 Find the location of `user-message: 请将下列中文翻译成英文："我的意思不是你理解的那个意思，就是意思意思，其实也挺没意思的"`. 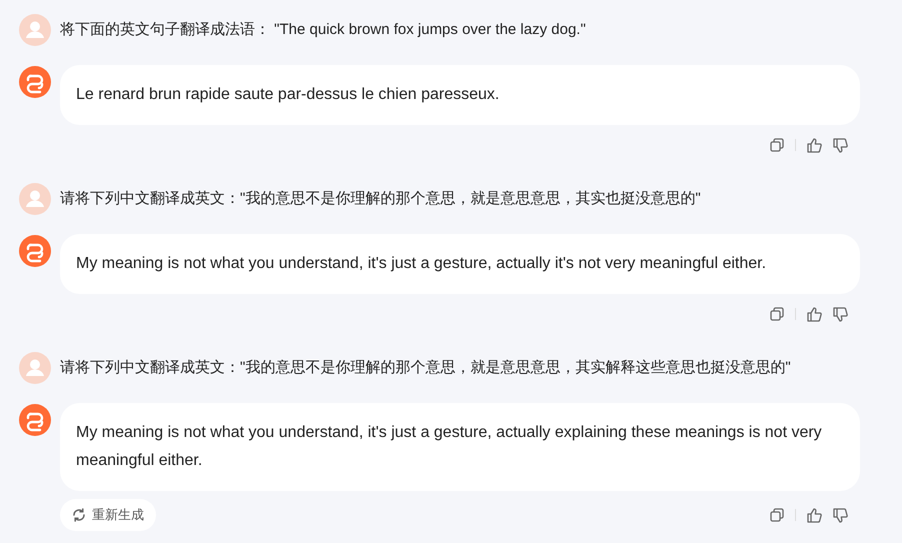

user-message: 请将下列中文翻译成英文："我的意思不是你理解的那个意思，就是意思意思，其实也挺没意思的" is located at coordinates (380, 198).